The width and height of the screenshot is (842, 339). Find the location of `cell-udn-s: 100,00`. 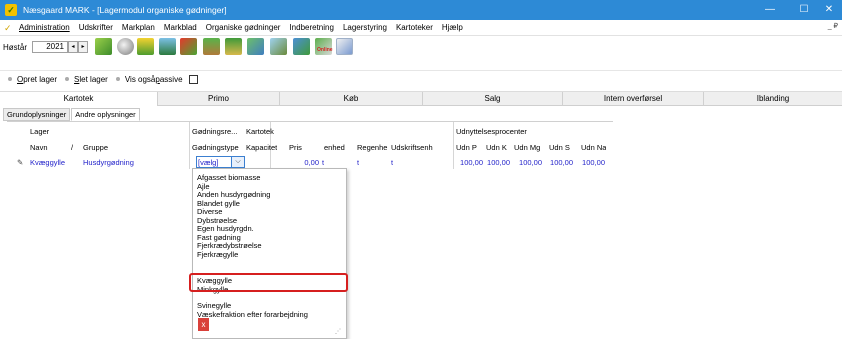

cell-udn-s: 100,00 is located at coordinates (561, 162).